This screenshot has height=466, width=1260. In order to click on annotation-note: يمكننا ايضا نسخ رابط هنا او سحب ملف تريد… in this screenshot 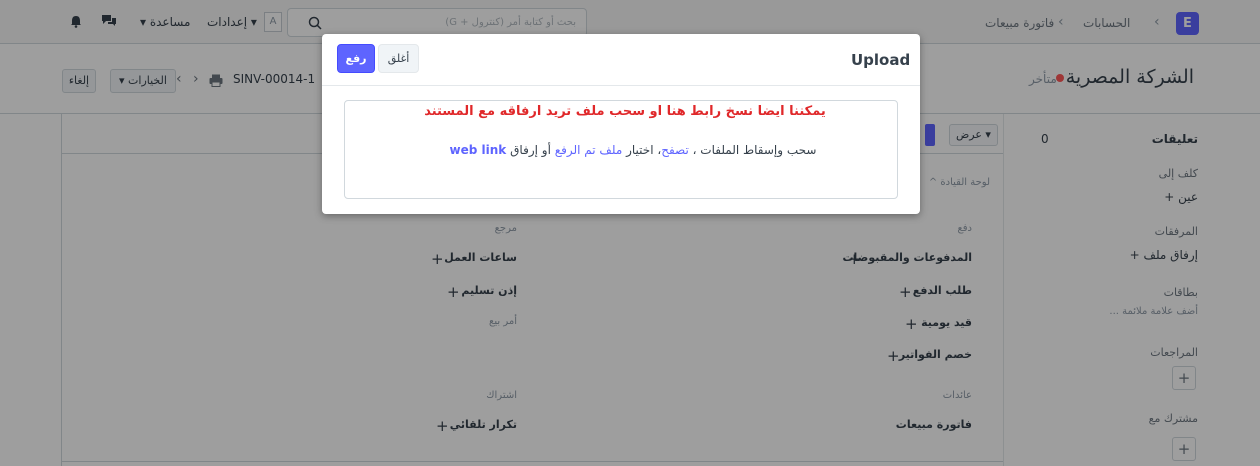, I will do `click(625, 111)`.